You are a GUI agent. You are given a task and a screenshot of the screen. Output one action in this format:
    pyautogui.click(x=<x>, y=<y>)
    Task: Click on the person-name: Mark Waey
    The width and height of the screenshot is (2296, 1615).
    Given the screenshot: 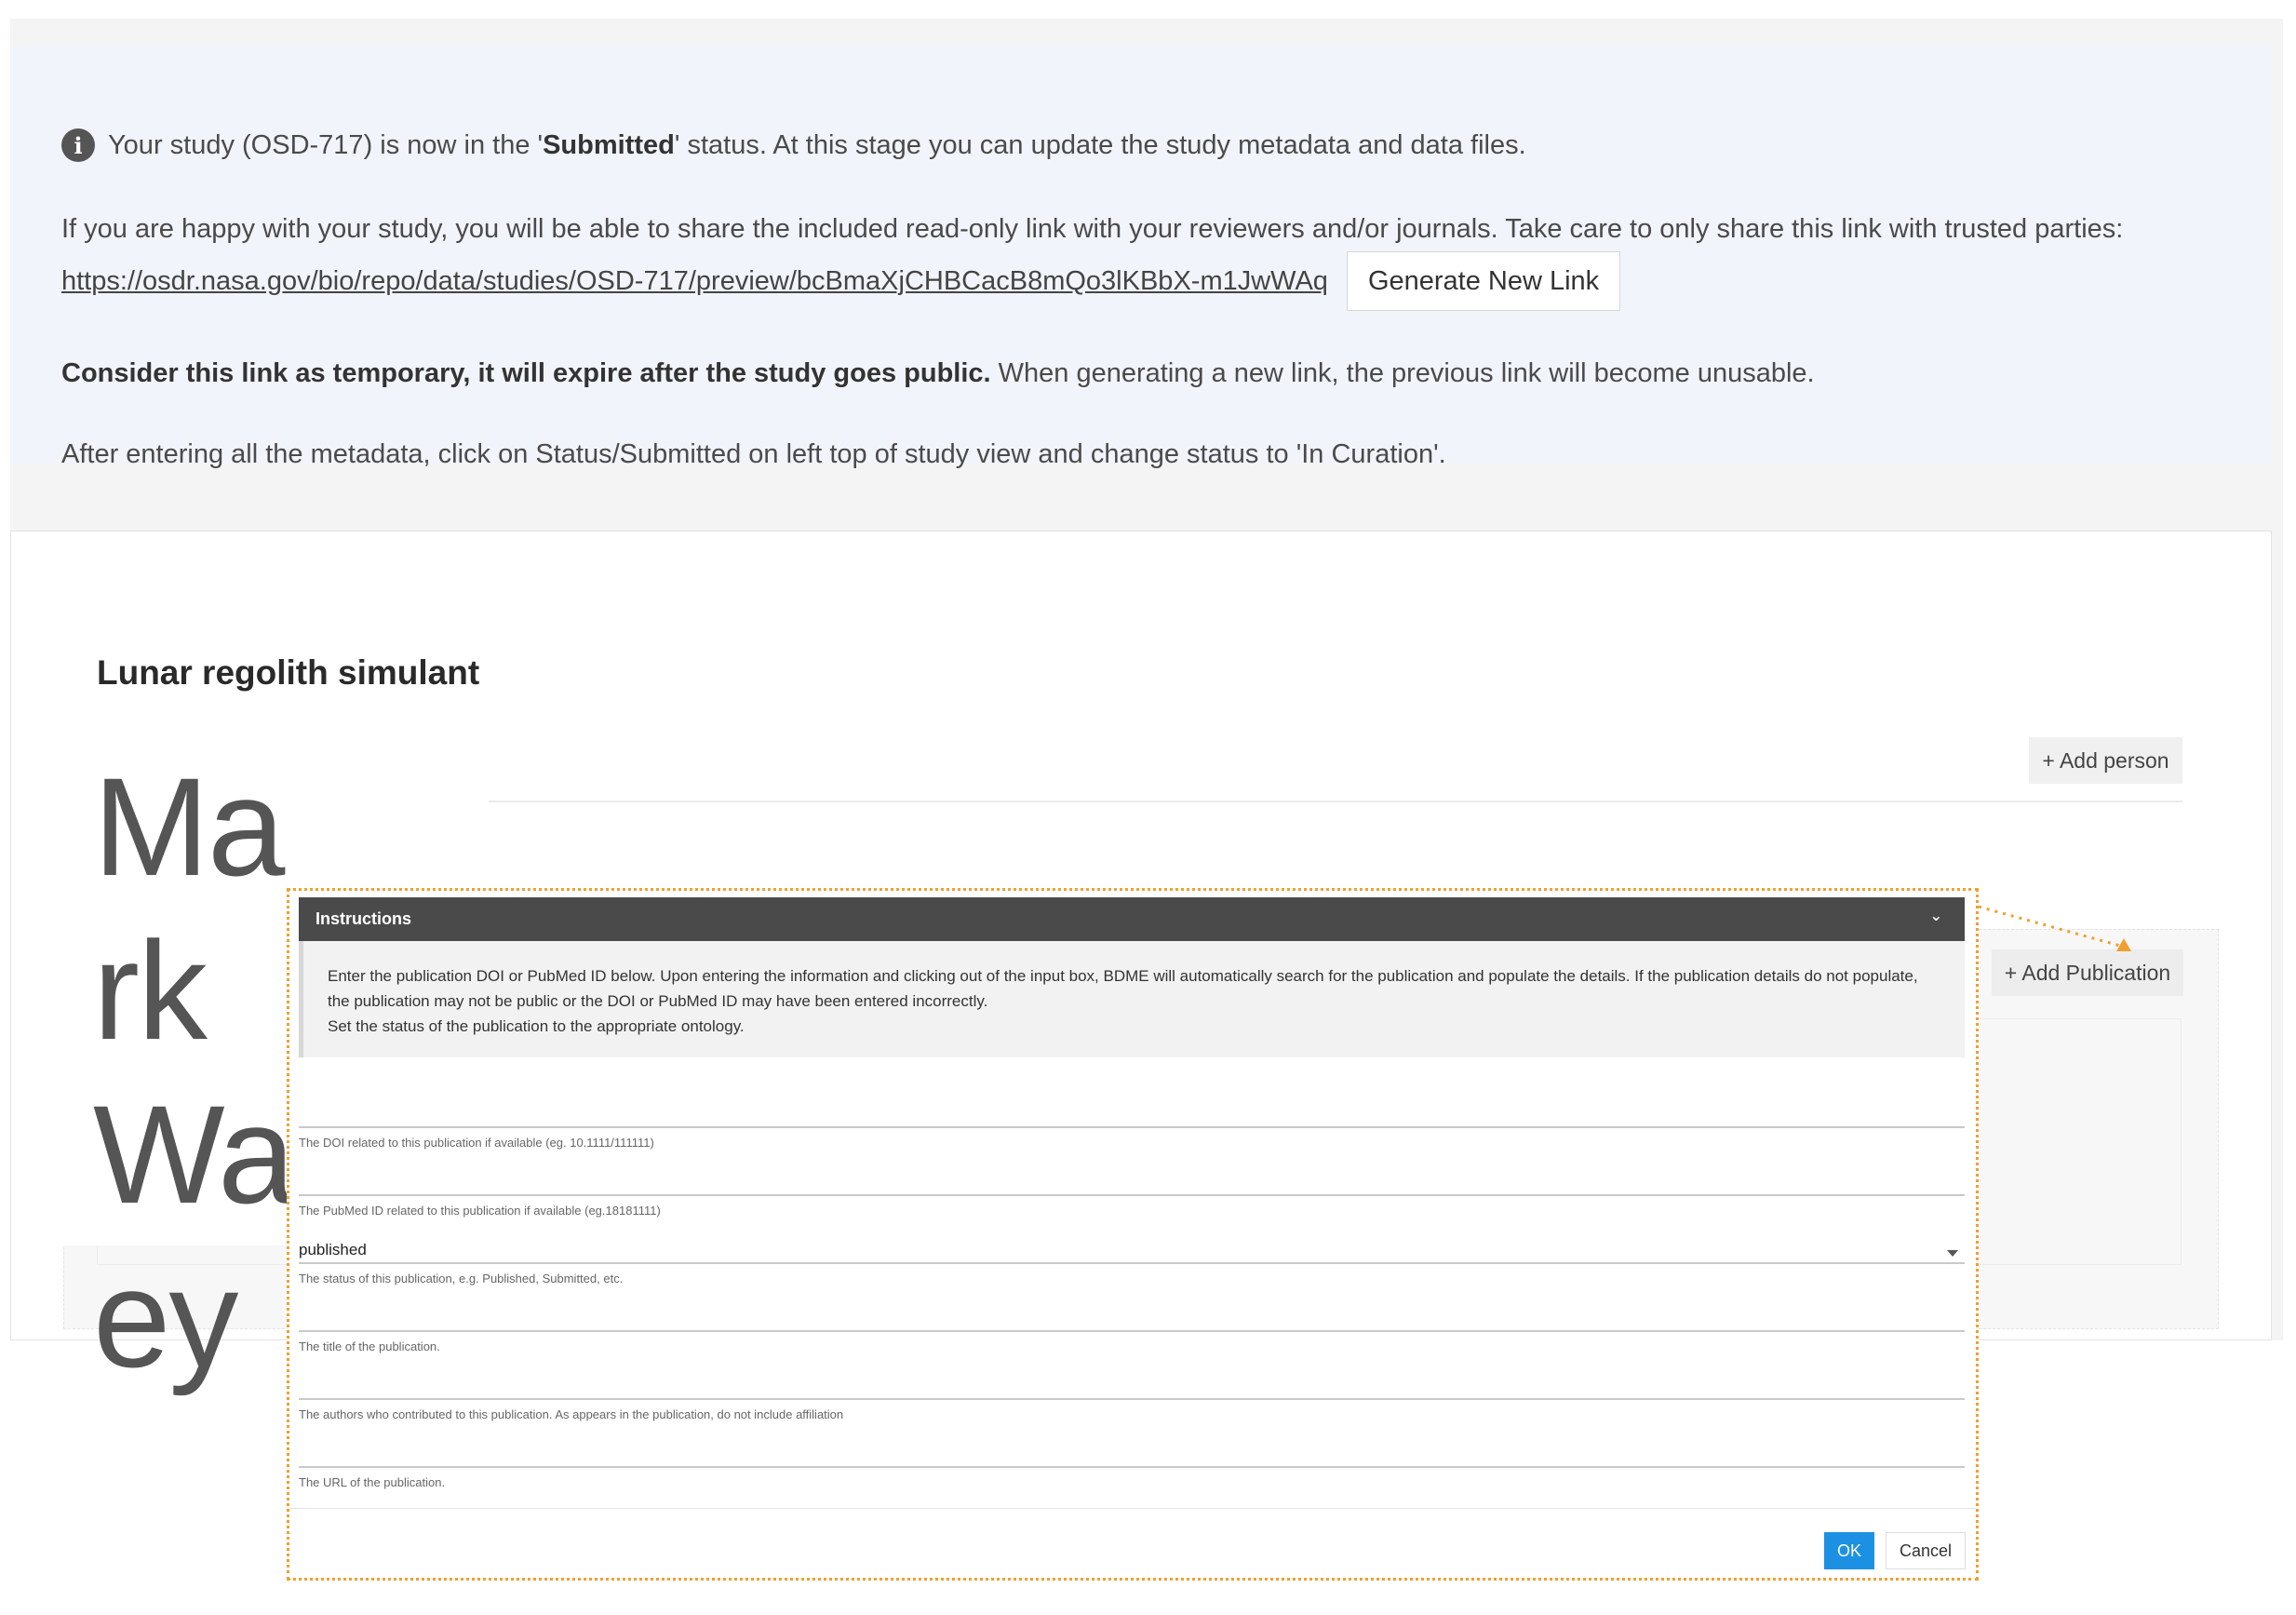 What is the action you would take?
    pyautogui.click(x=194, y=1072)
    